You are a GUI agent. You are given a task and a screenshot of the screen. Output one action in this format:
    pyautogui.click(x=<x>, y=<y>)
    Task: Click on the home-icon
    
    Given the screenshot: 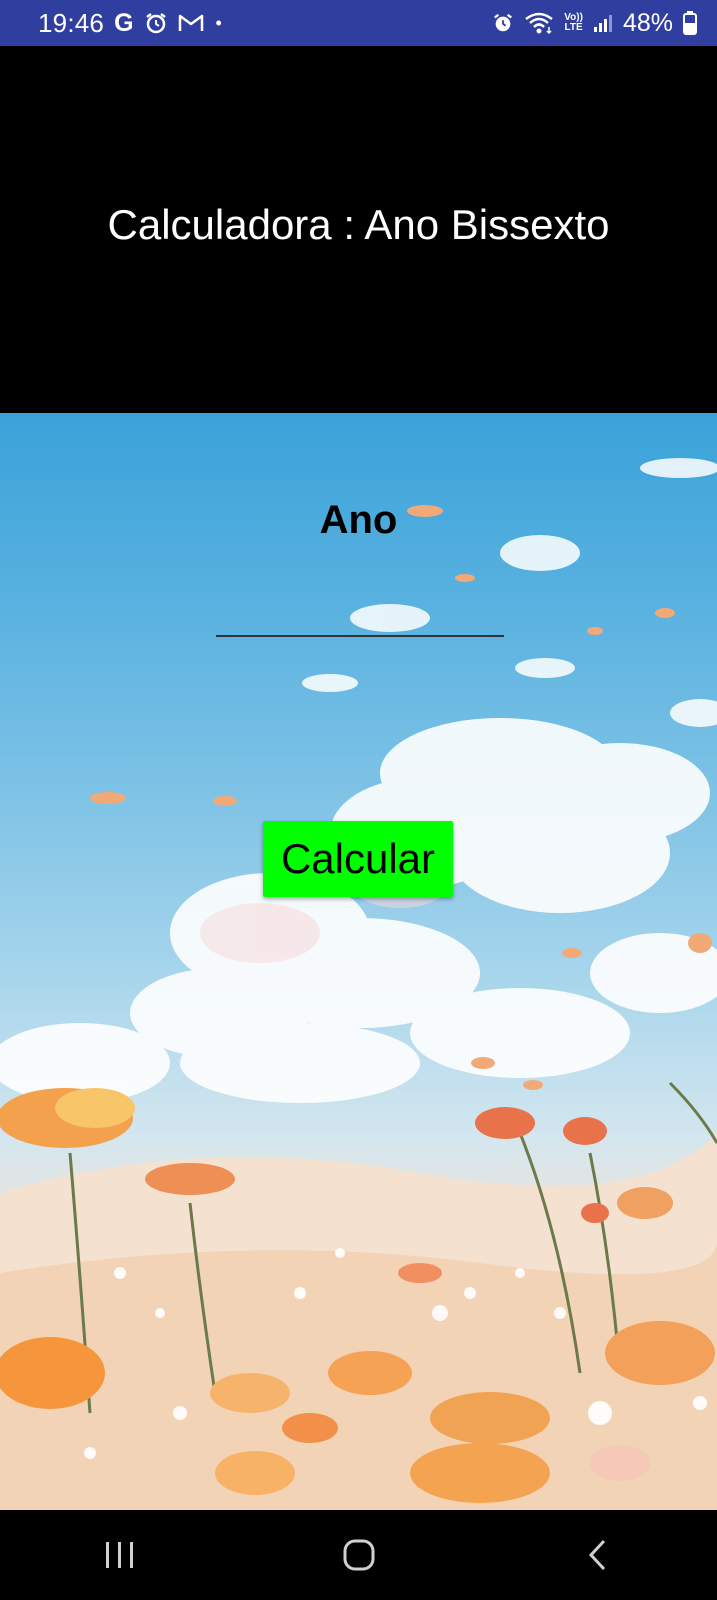 What is the action you would take?
    pyautogui.click(x=358, y=1555)
    